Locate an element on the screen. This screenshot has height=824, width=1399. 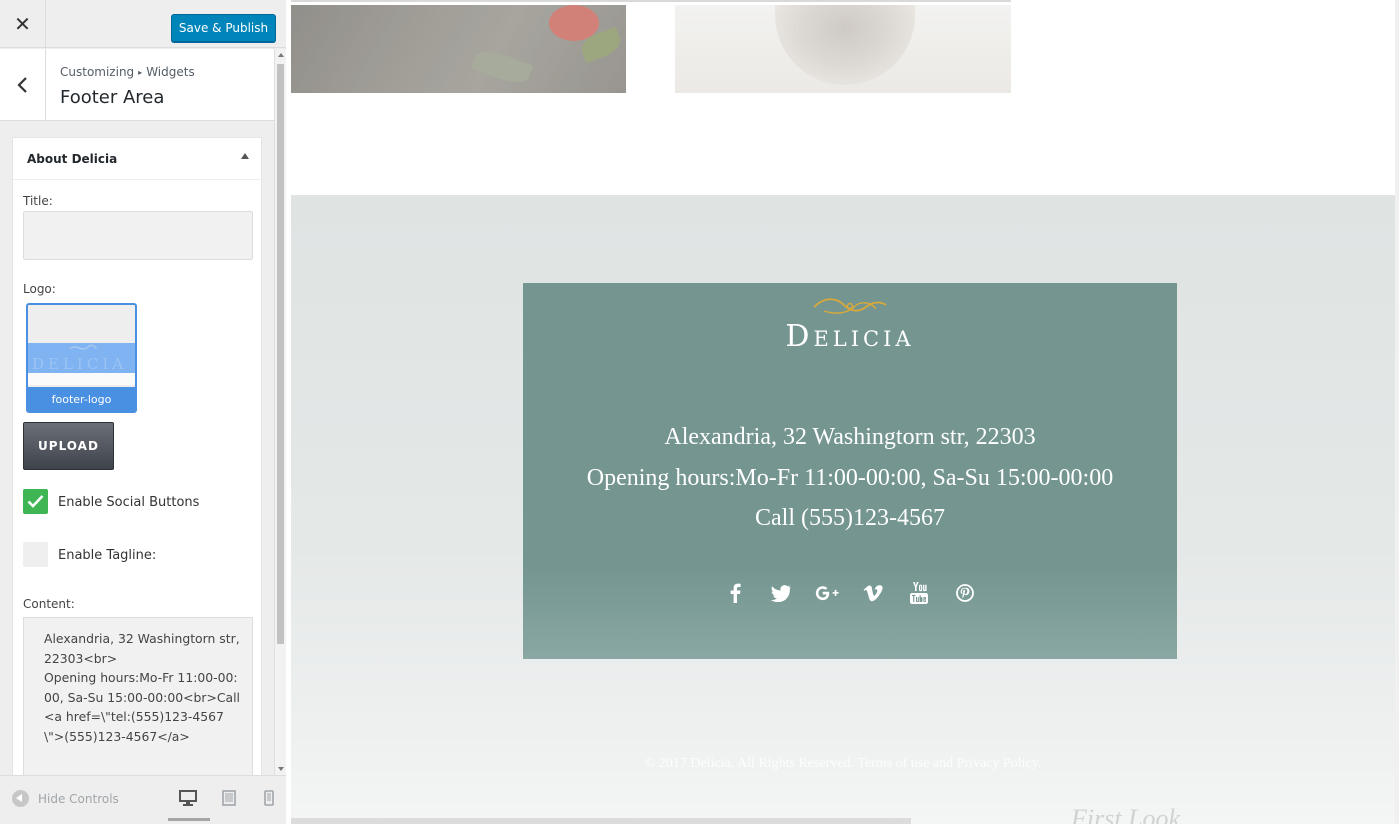
twitter-icon is located at coordinates (781, 593).